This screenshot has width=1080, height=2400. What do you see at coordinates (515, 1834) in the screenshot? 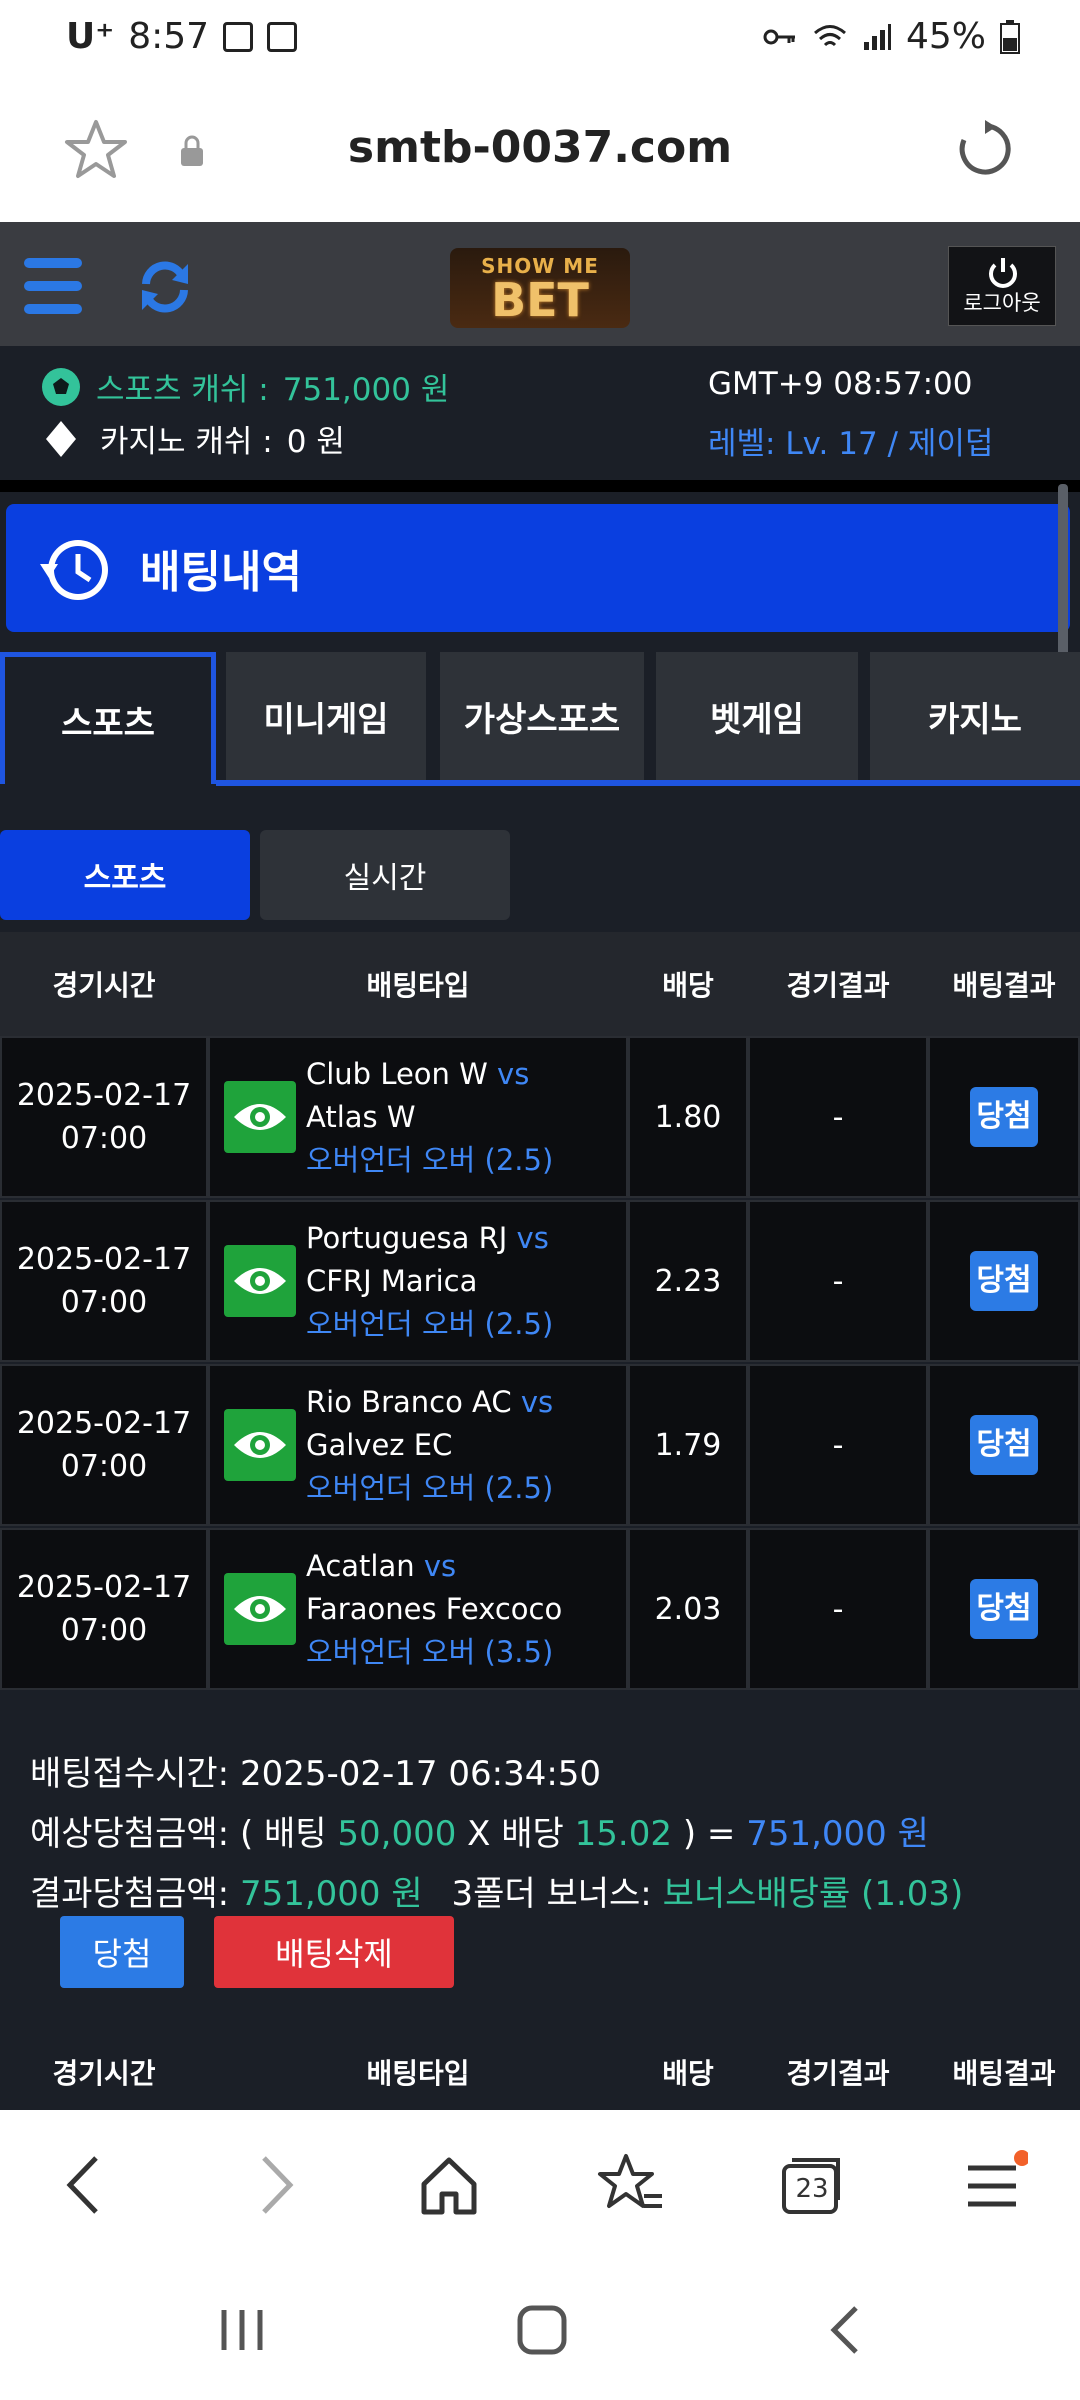
I see `x-odds-label: X 배당` at bounding box center [515, 1834].